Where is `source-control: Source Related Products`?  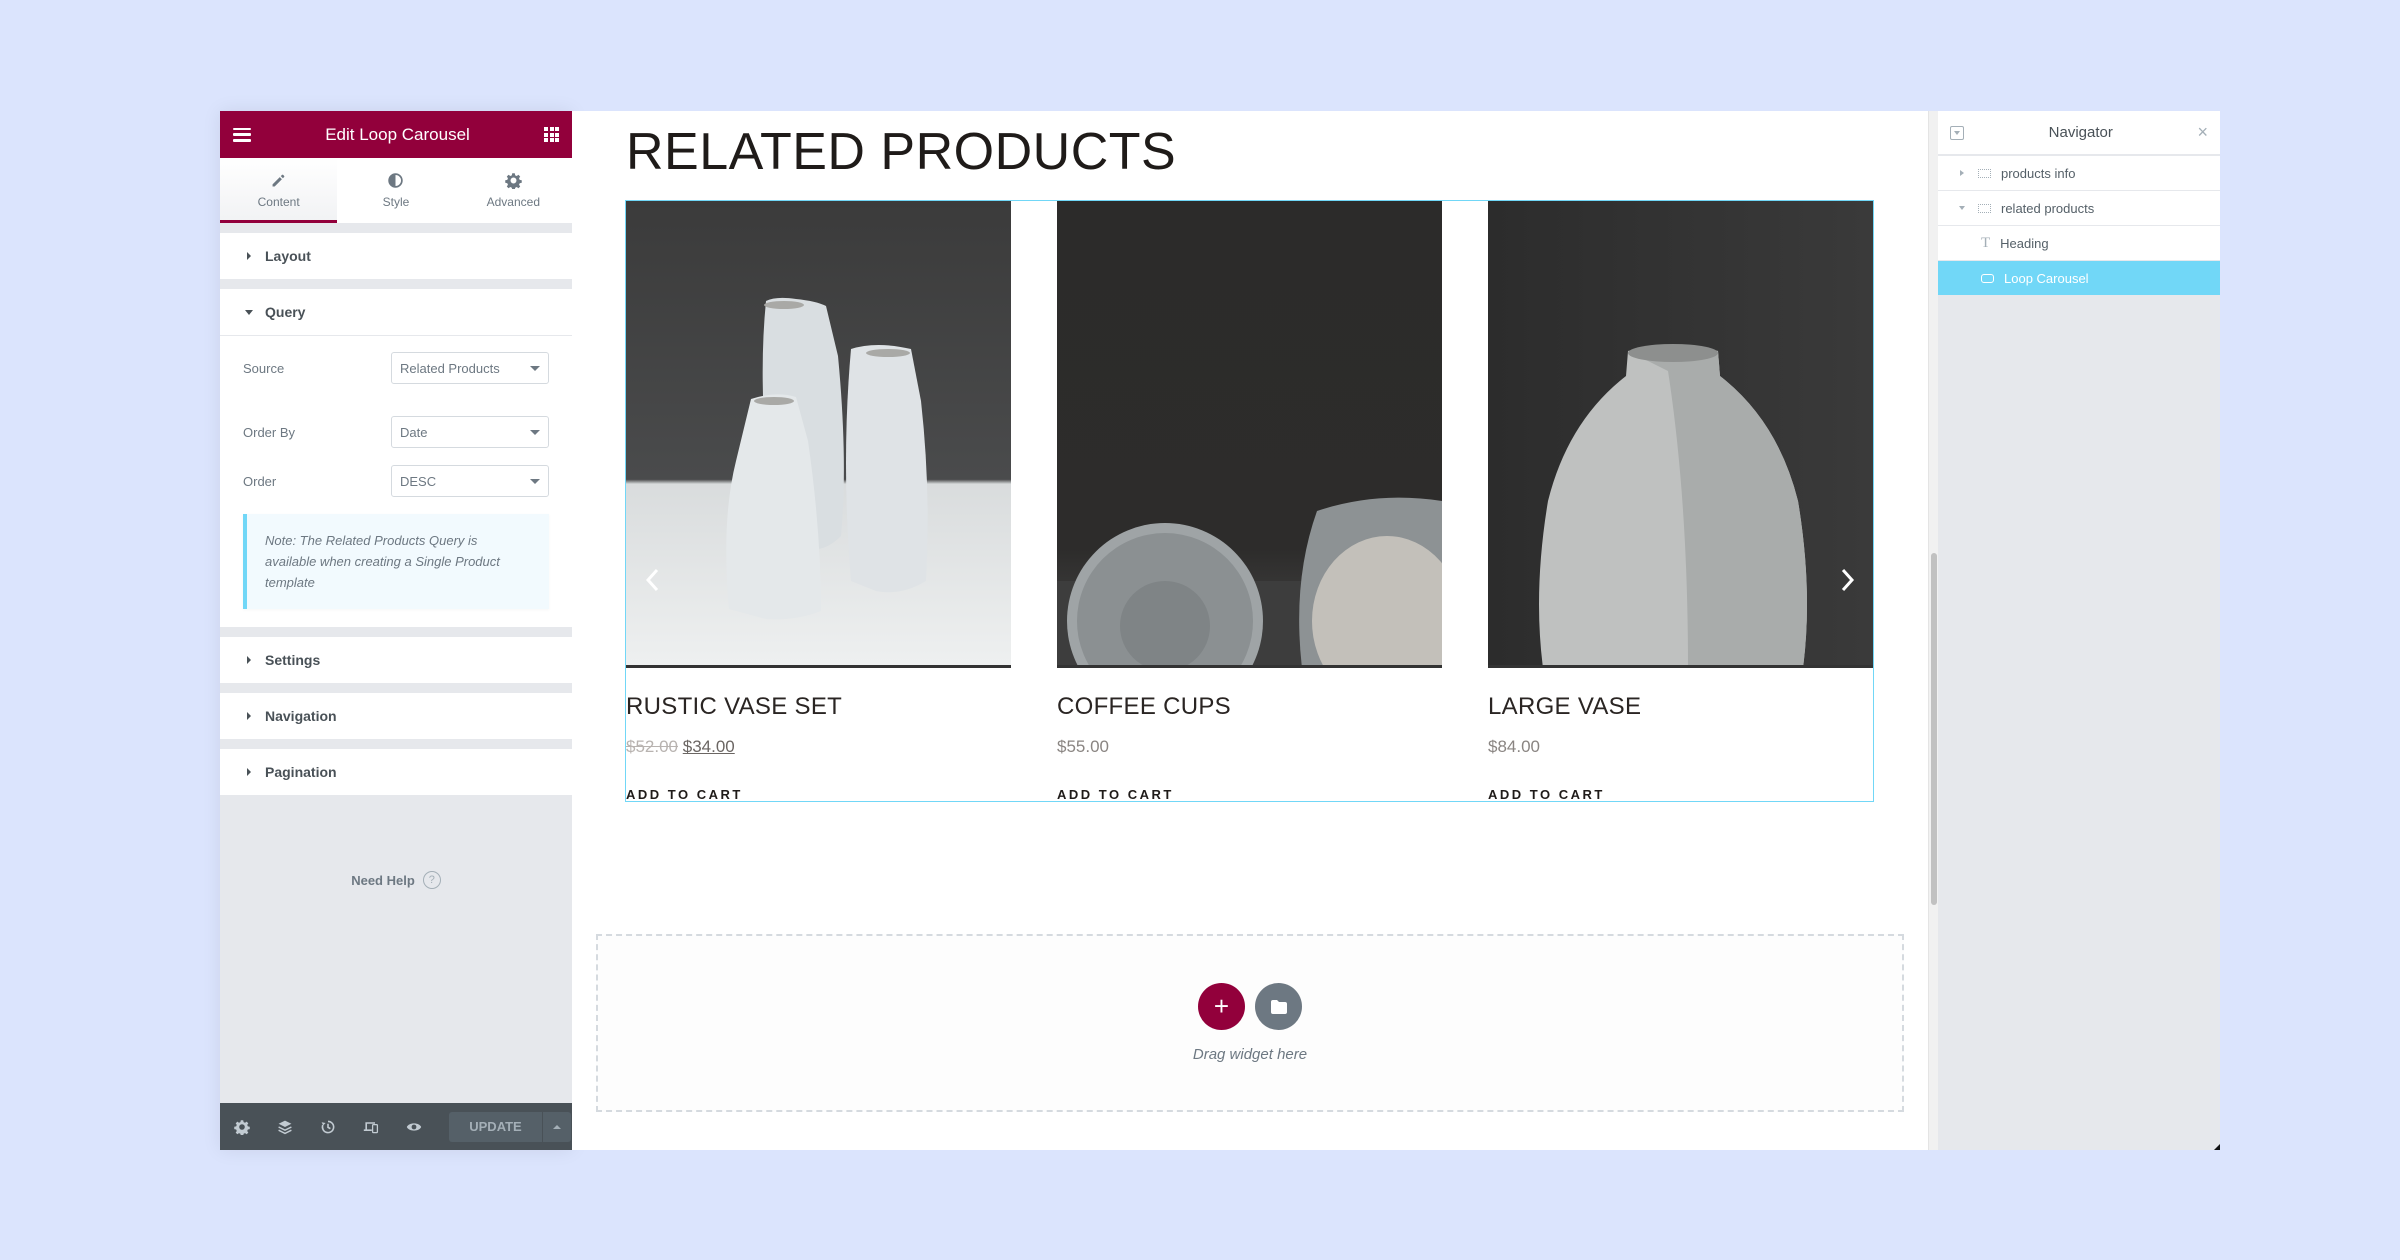
source-control: Source Related Products is located at coordinates (396, 368).